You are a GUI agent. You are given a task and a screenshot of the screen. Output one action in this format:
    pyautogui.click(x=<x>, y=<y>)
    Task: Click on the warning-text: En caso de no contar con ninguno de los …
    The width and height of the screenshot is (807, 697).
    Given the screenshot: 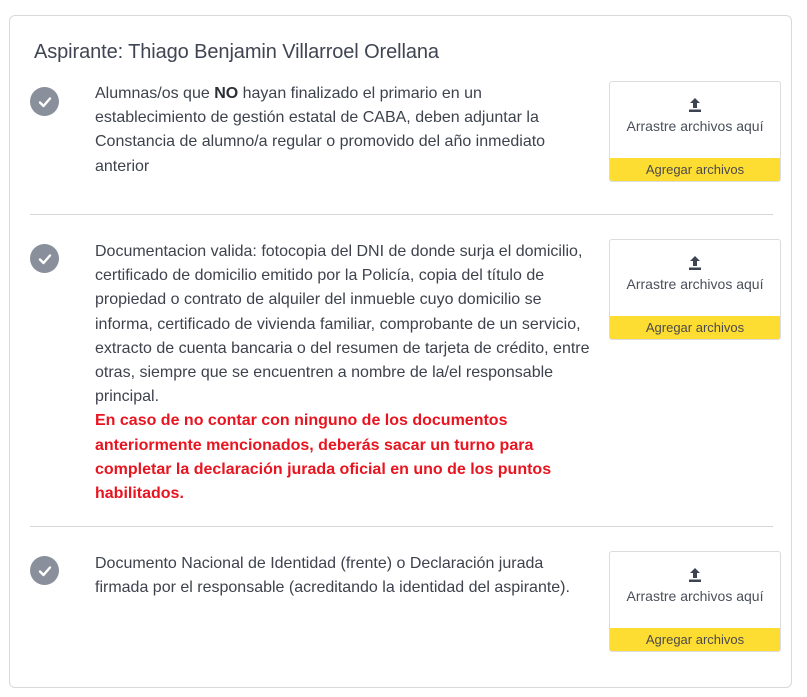 What is the action you would take?
    pyautogui.click(x=323, y=457)
    